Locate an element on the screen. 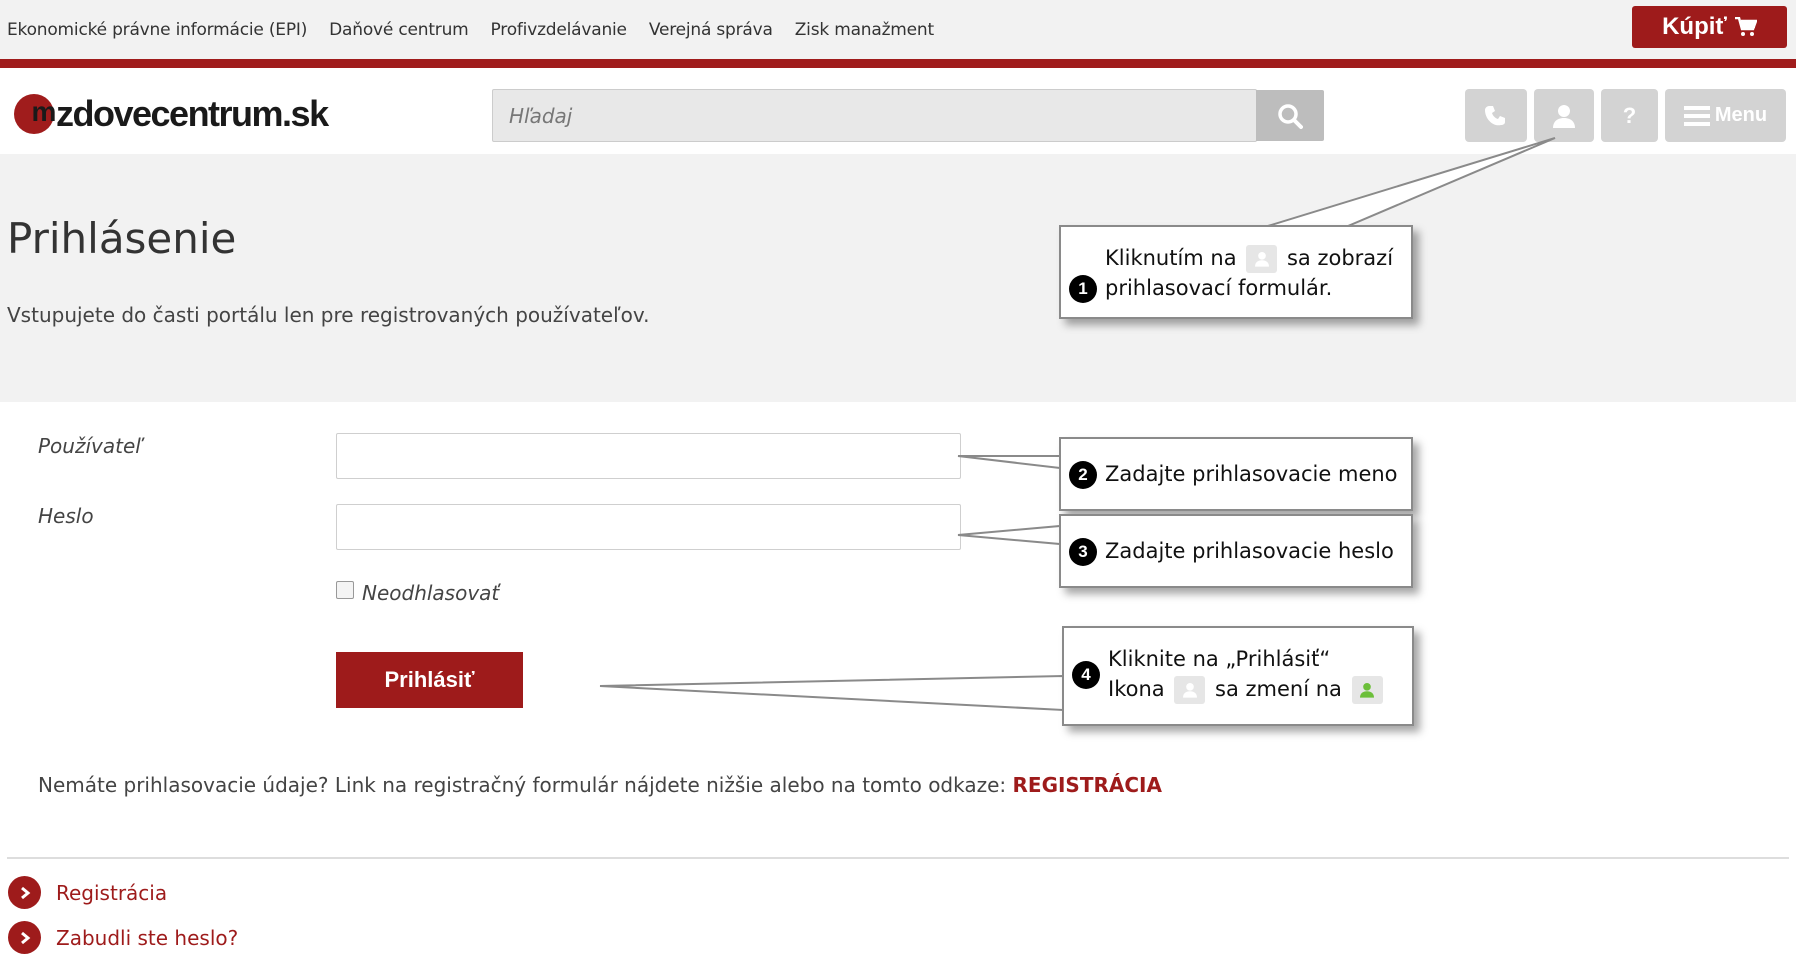 The height and width of the screenshot is (963, 1796). callout-1-text-b: sa zobrazí is located at coordinates (1340, 258).